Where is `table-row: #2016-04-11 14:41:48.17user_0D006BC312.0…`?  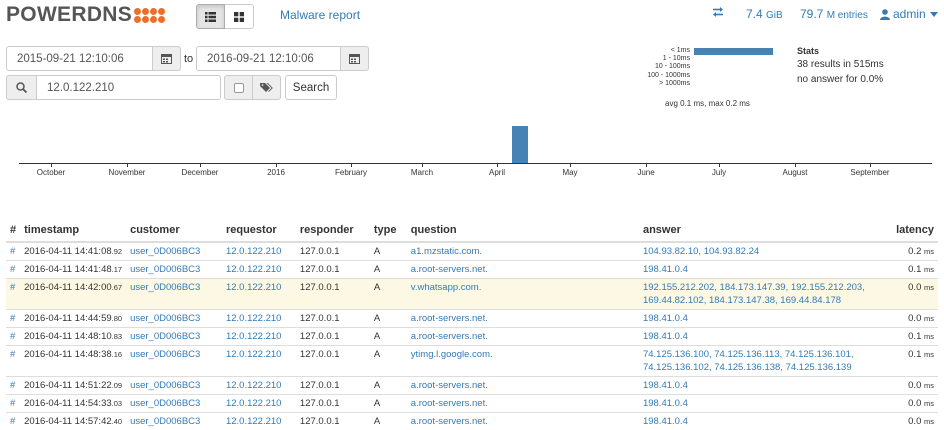 table-row: #2016-04-11 14:41:48.17user_0D006BC312.0… is located at coordinates (472, 270).